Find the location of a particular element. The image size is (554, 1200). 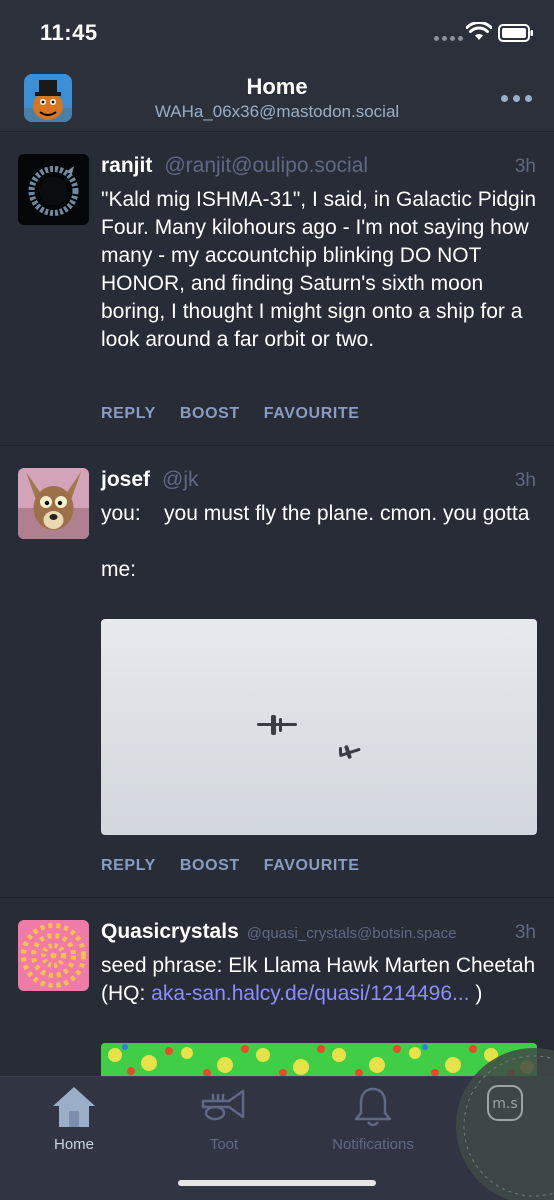

account-handle: @ranjit@oulipo.social is located at coordinates (266, 165).